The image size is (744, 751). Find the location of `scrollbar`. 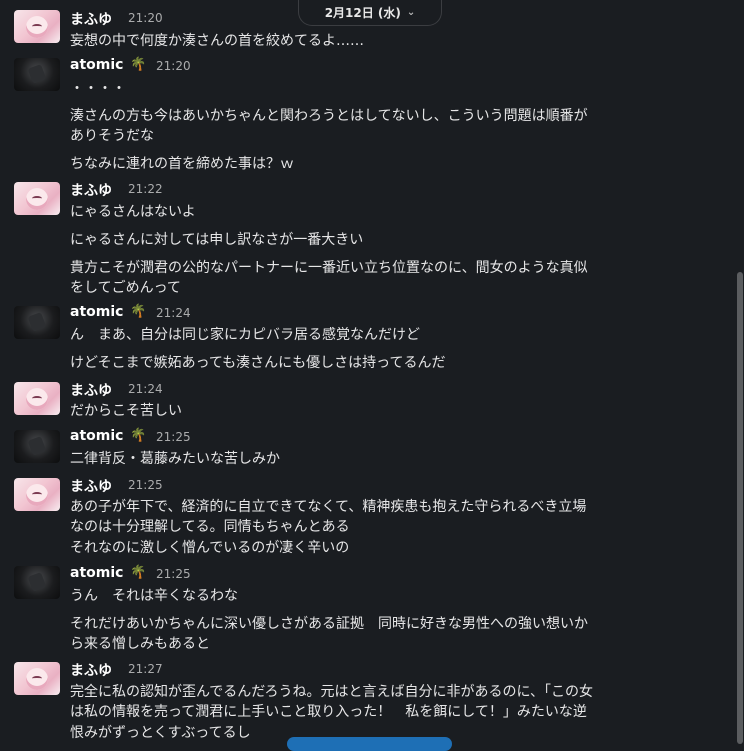

scrollbar is located at coordinates (739, 372).